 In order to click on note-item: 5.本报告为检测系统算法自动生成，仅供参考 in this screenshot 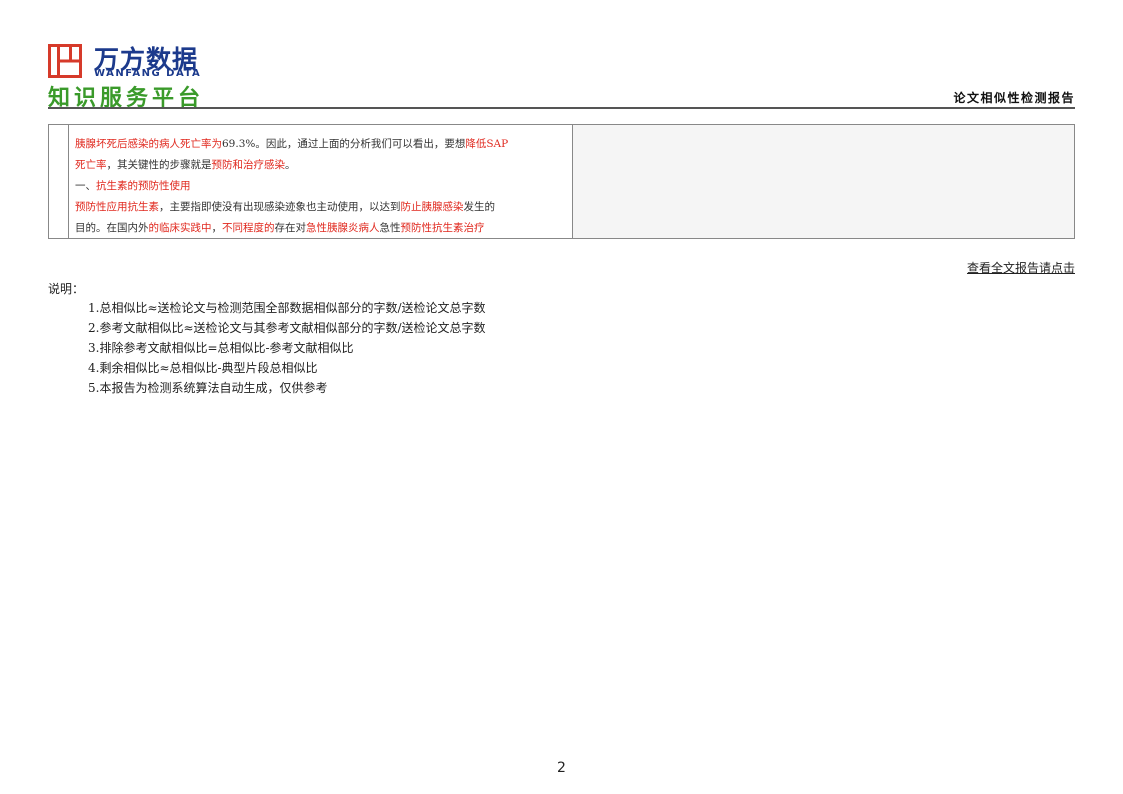, I will do `click(208, 388)`.